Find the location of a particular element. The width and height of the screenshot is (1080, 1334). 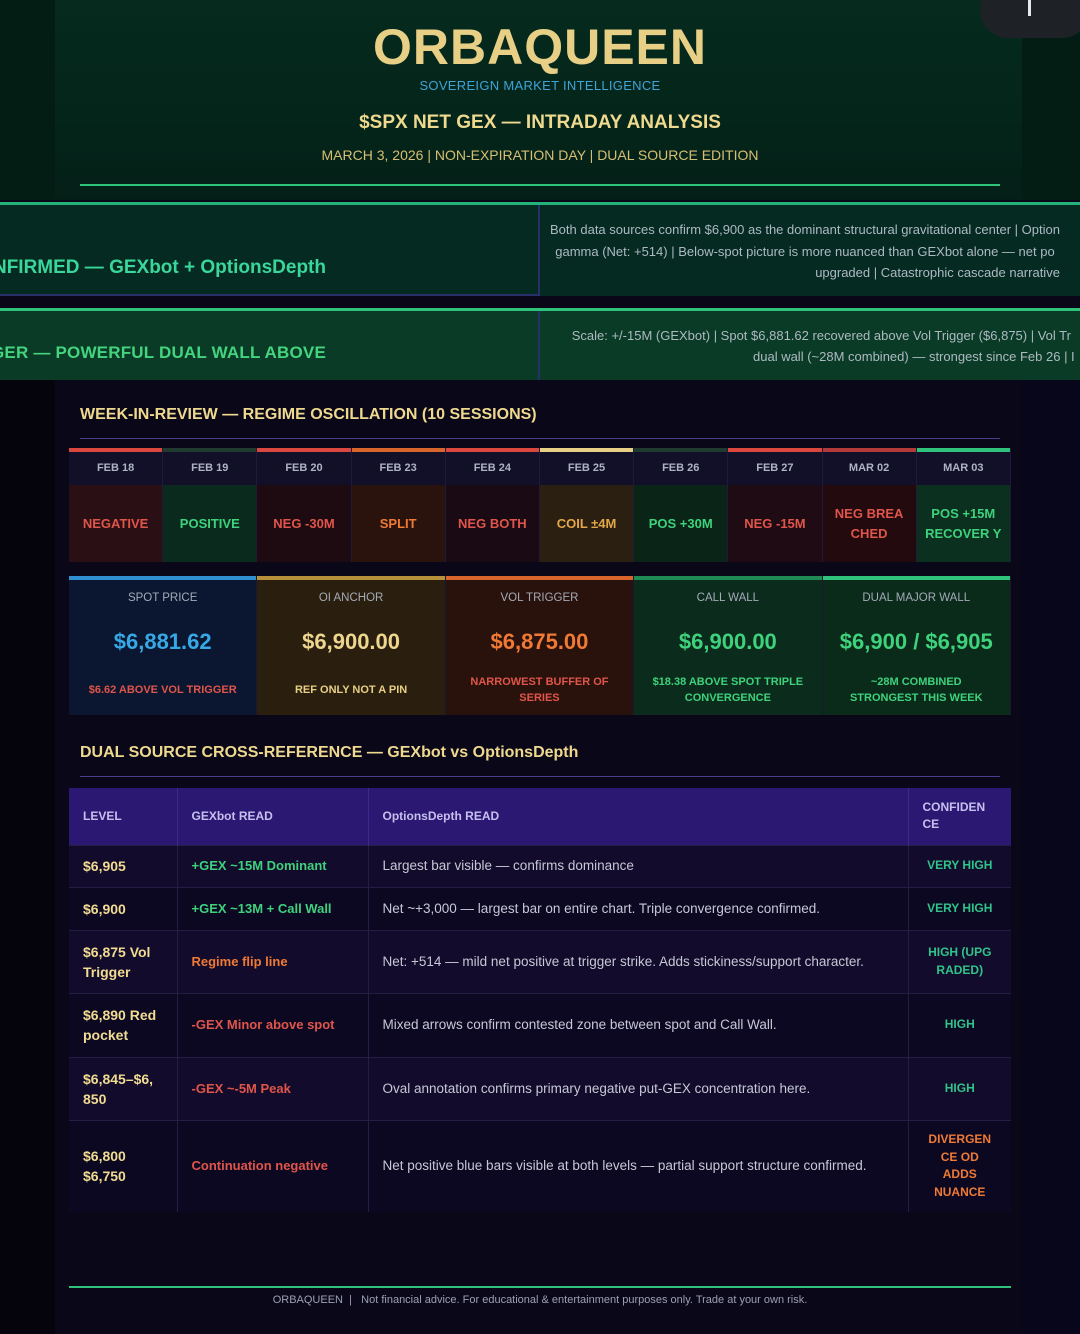

metric-value: $6,881.62 is located at coordinates (162, 641).